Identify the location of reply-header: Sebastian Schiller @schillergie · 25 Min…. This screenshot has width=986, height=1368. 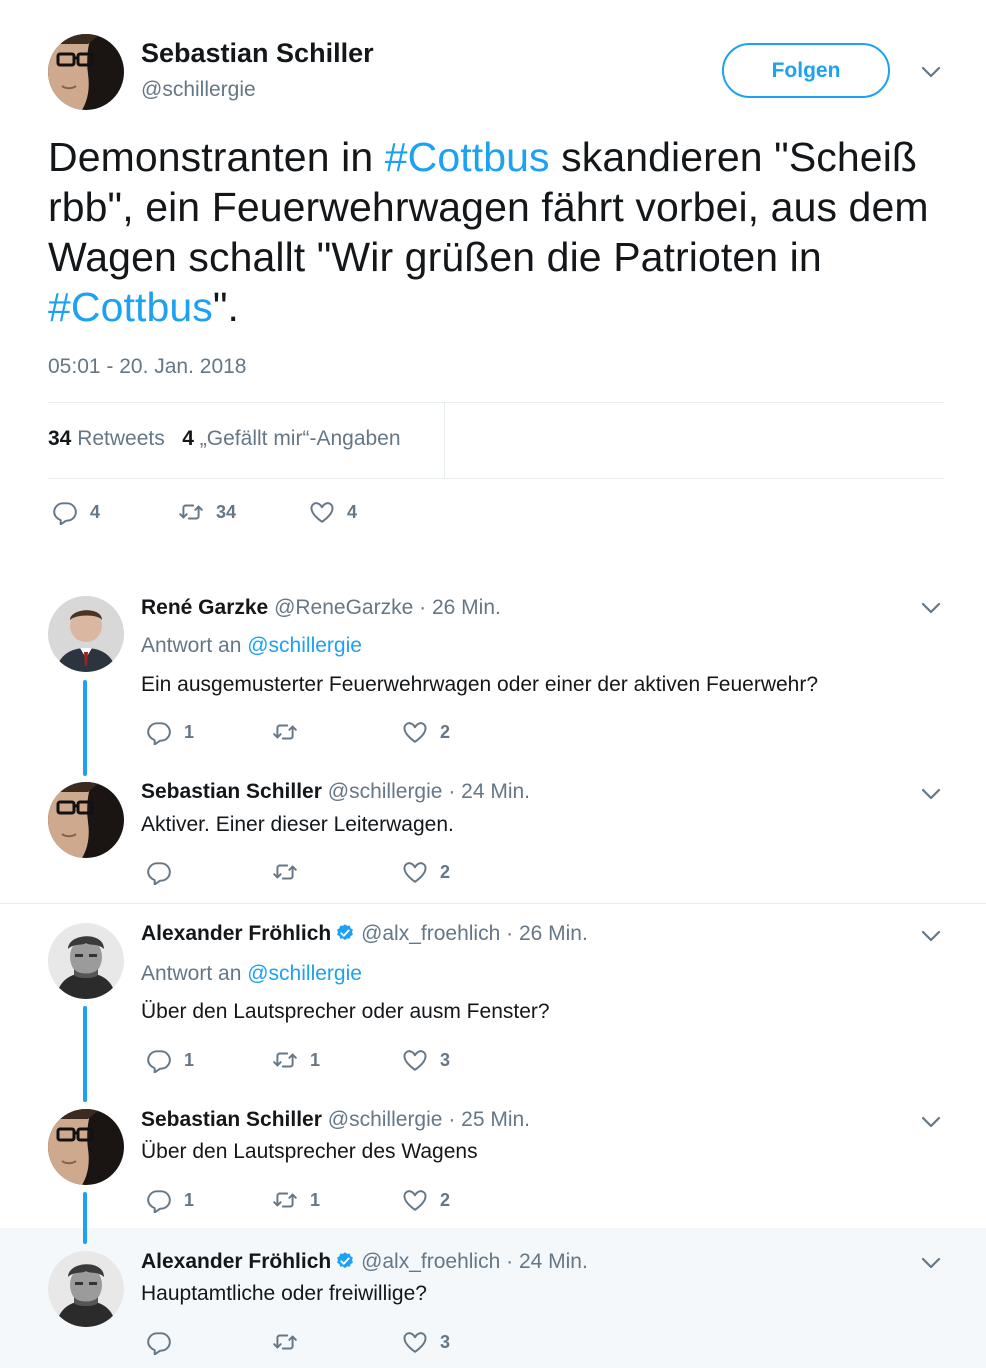
(335, 1120).